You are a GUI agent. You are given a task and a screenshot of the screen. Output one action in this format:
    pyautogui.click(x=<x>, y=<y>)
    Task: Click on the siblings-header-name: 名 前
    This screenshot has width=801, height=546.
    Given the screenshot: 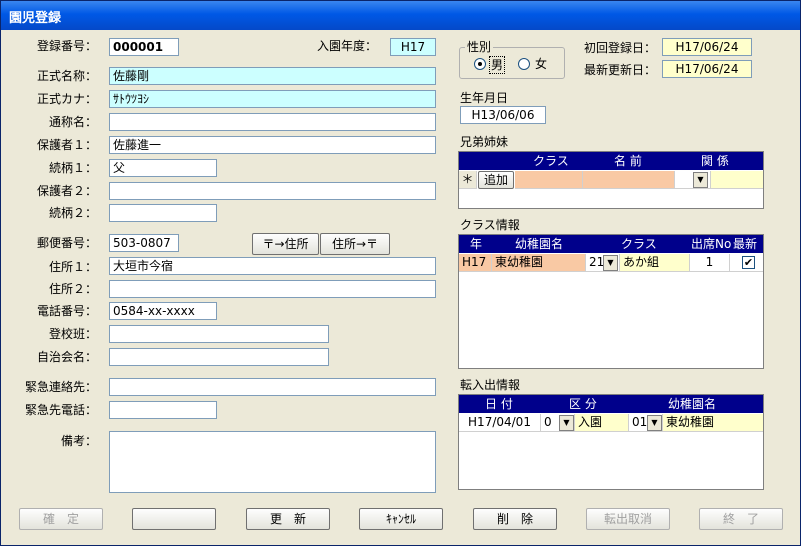 What is the action you would take?
    pyautogui.click(x=628, y=161)
    